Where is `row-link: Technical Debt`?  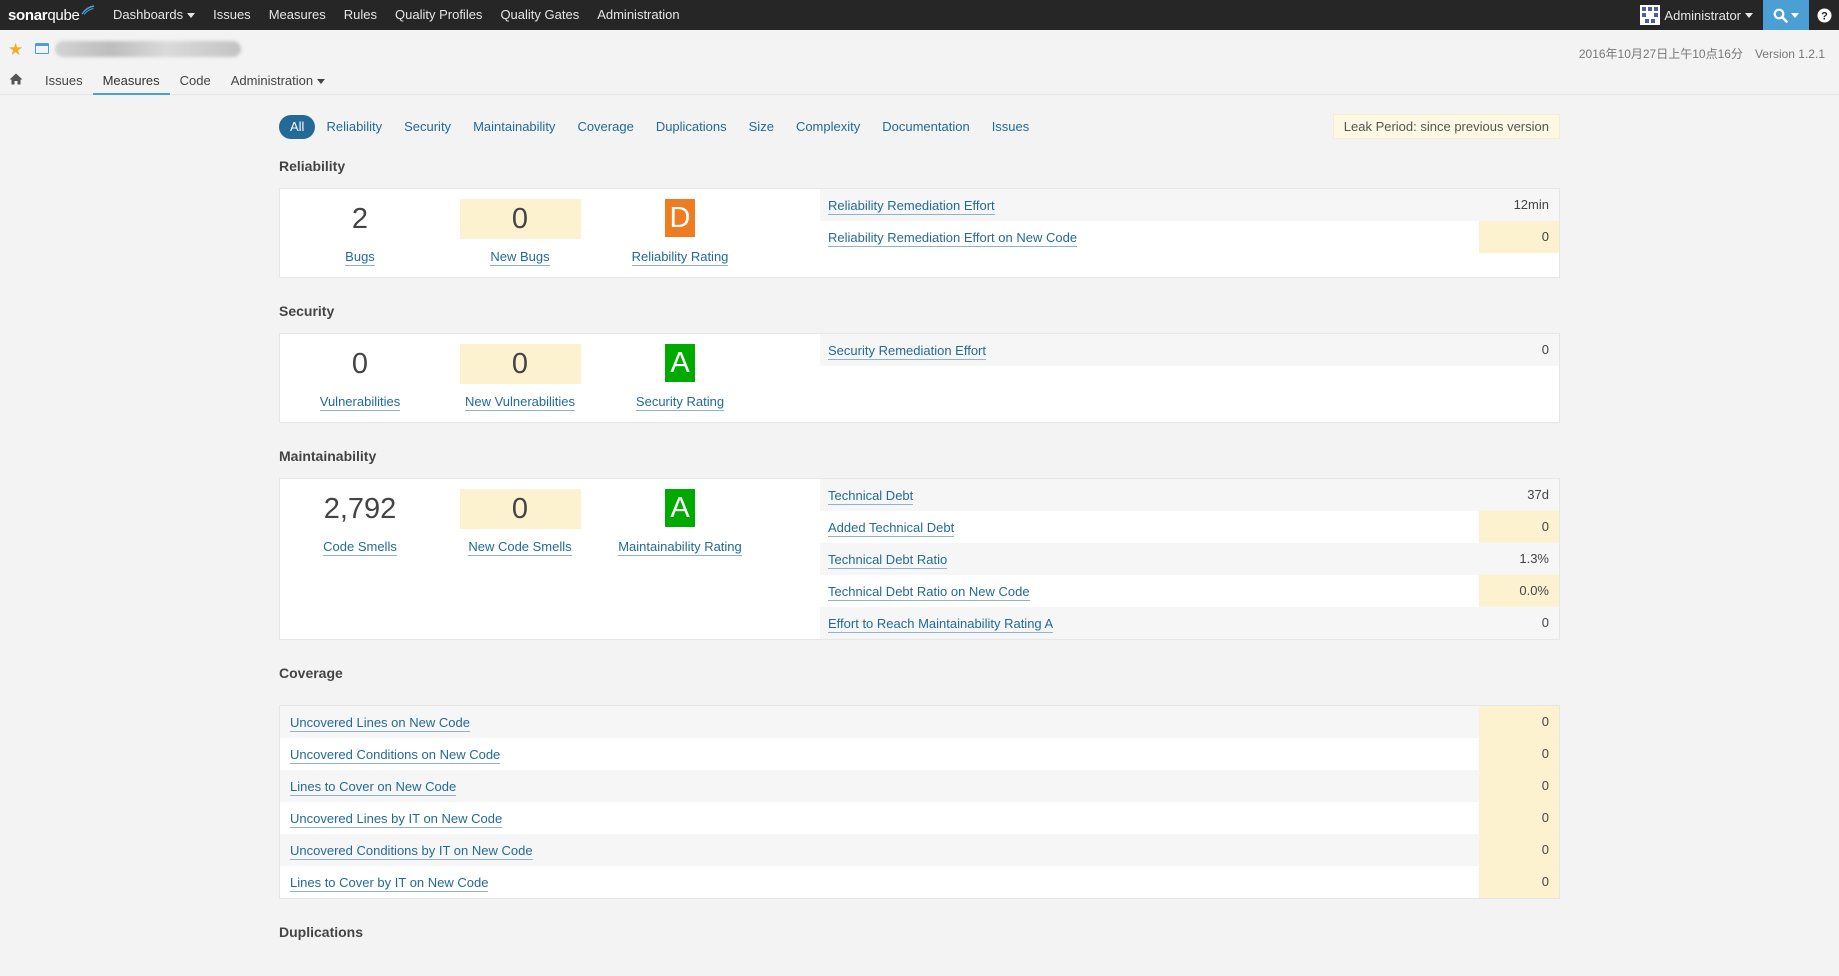
row-link: Technical Debt is located at coordinates (871, 496).